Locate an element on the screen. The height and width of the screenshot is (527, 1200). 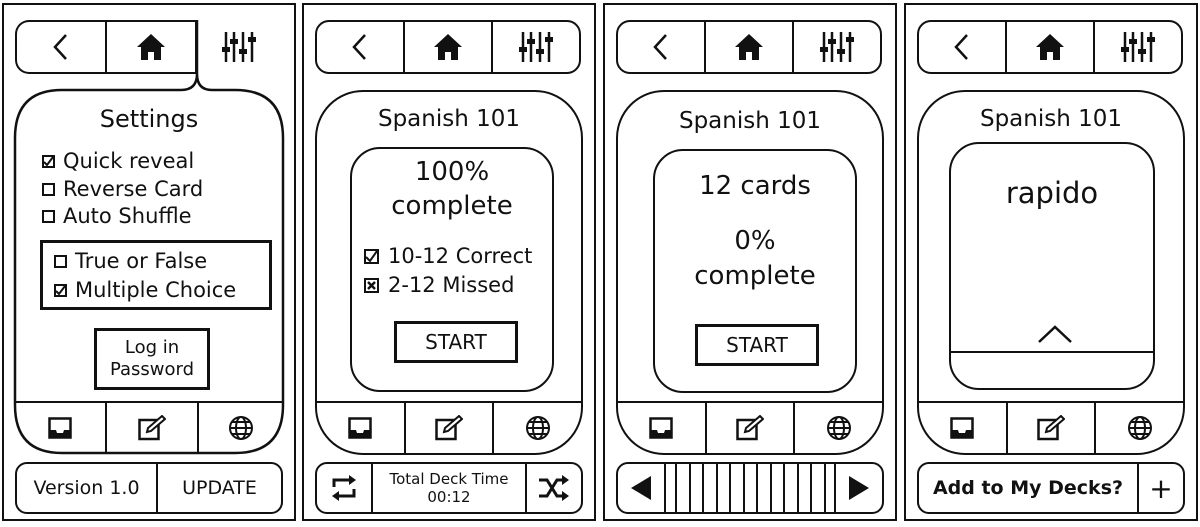
repeat-button is located at coordinates (345, 488).